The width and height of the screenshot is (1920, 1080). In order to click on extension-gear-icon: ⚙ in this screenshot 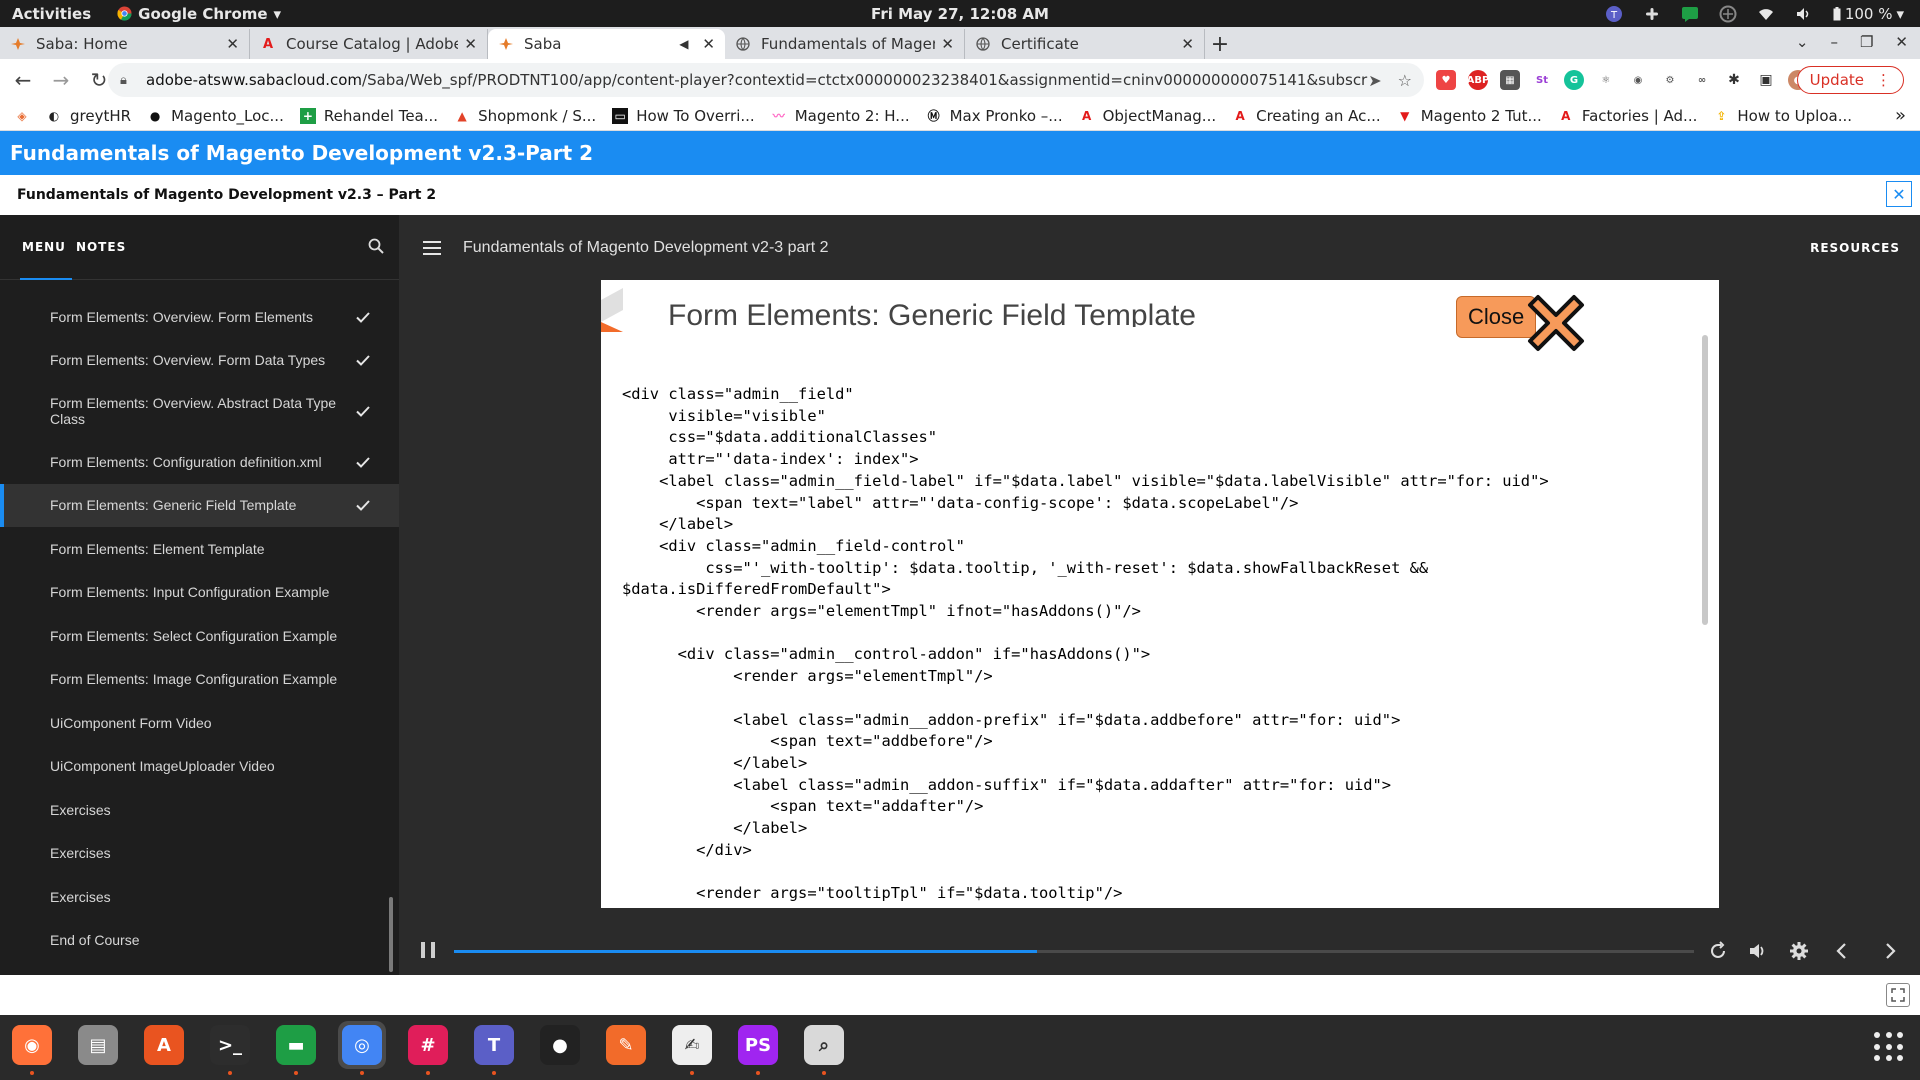, I will do `click(1670, 80)`.